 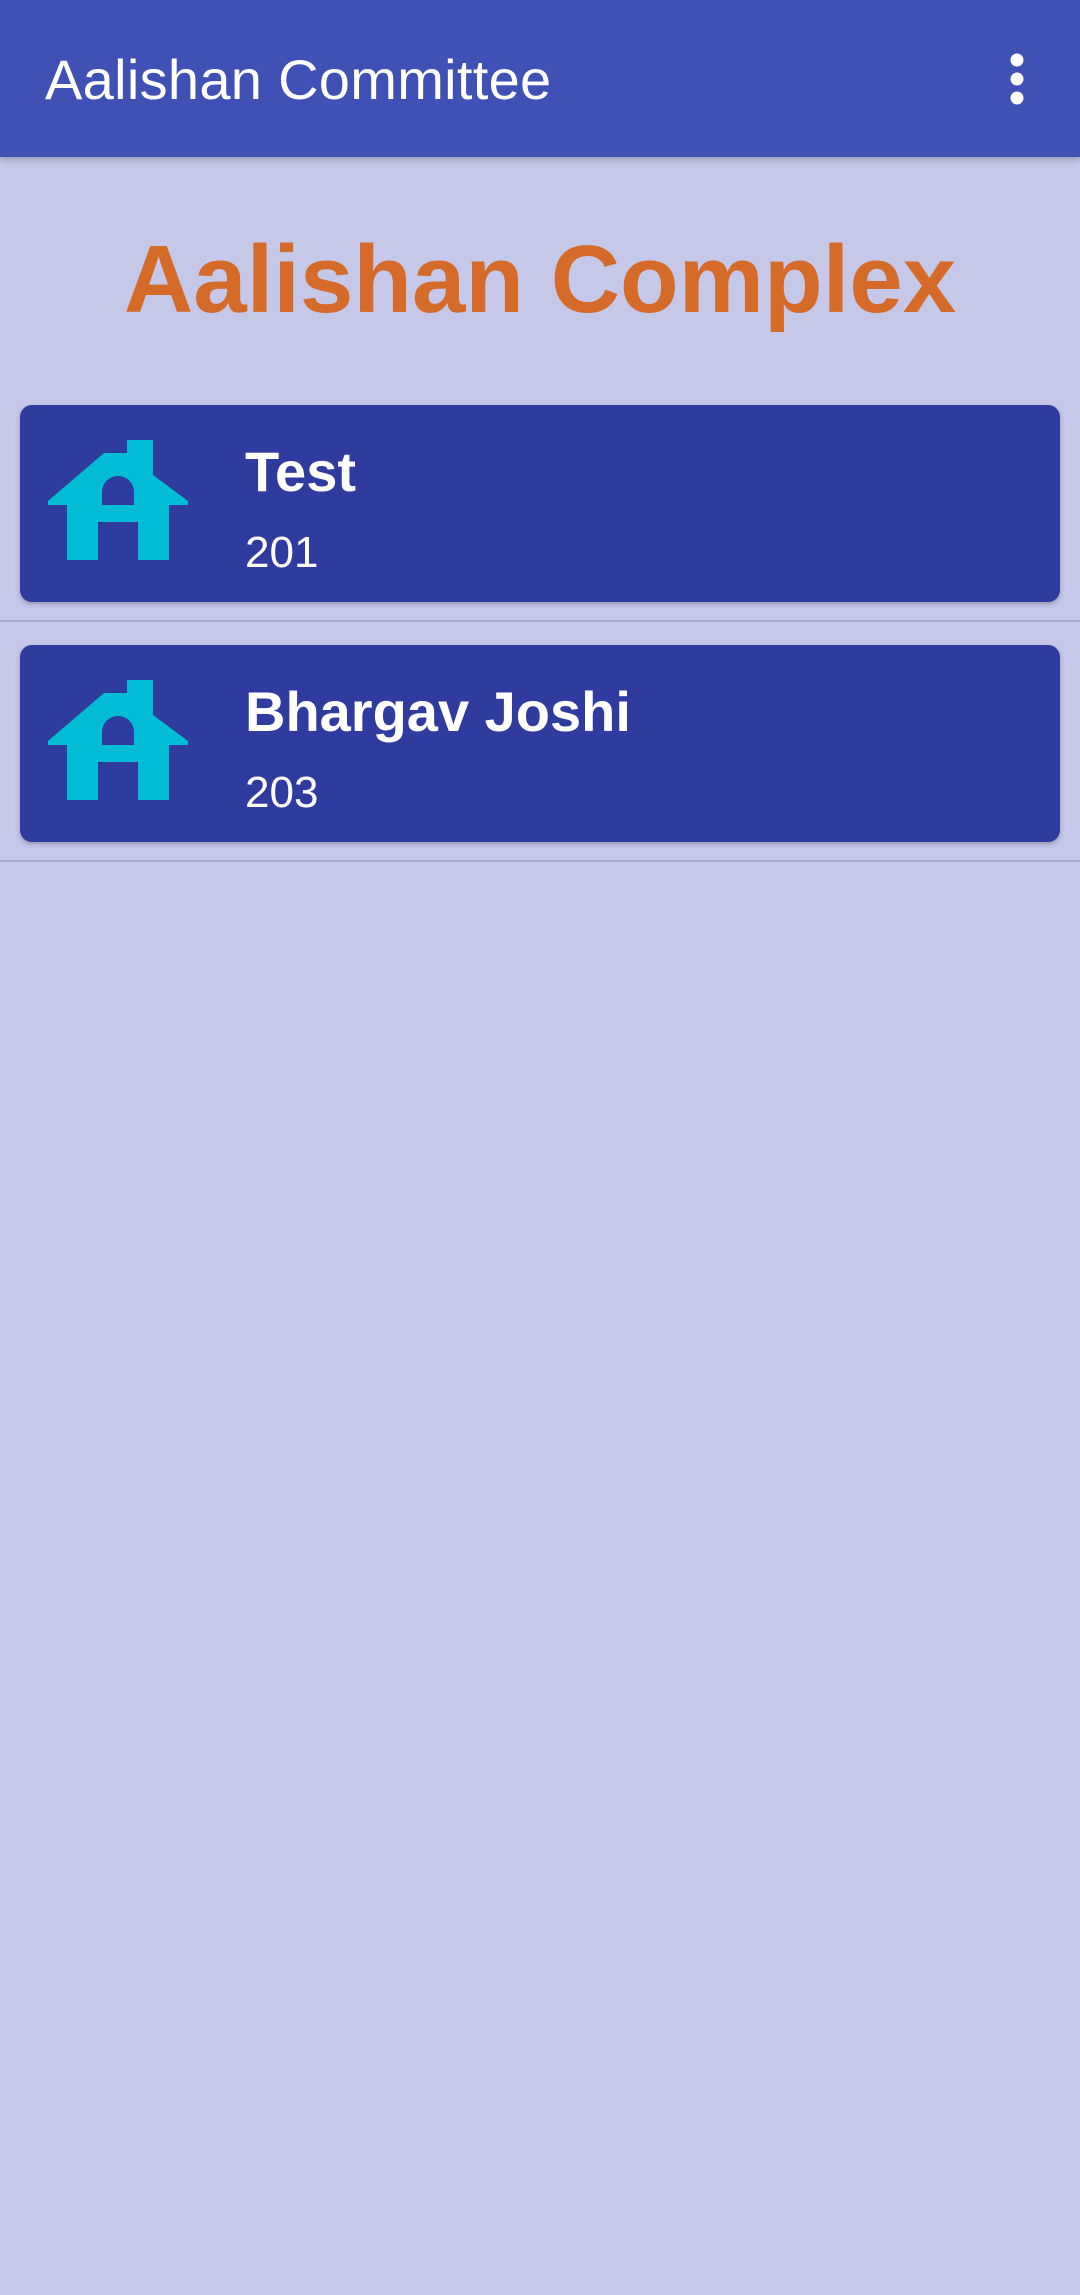 I want to click on member-card: Bhargav Joshi 203, so click(x=540, y=743).